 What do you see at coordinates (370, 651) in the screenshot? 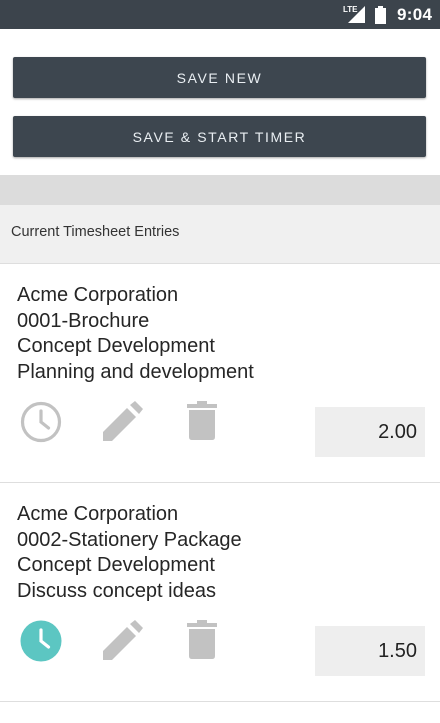
I see `hours-field: 1.50` at bounding box center [370, 651].